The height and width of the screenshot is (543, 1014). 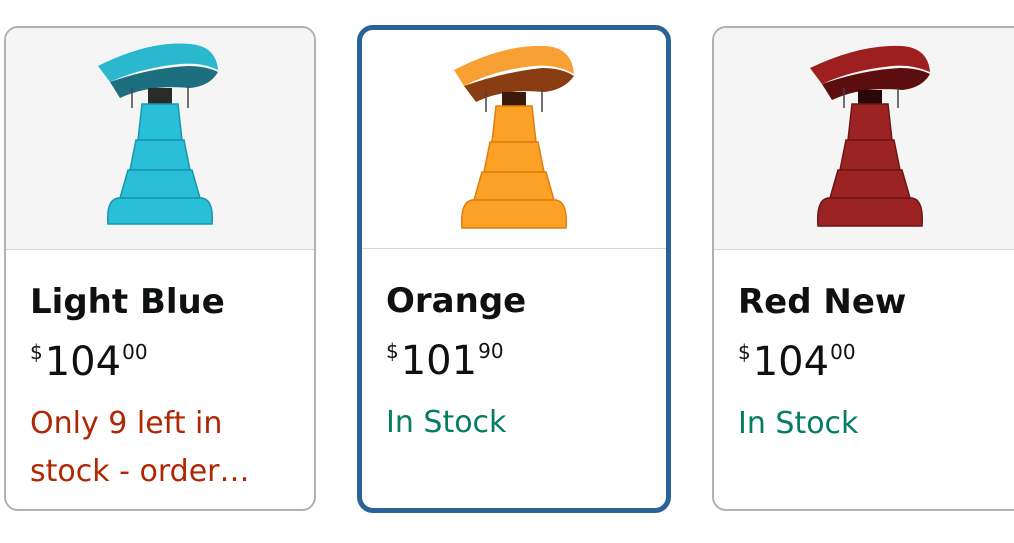 I want to click on price-fraction: 90, so click(x=491, y=351).